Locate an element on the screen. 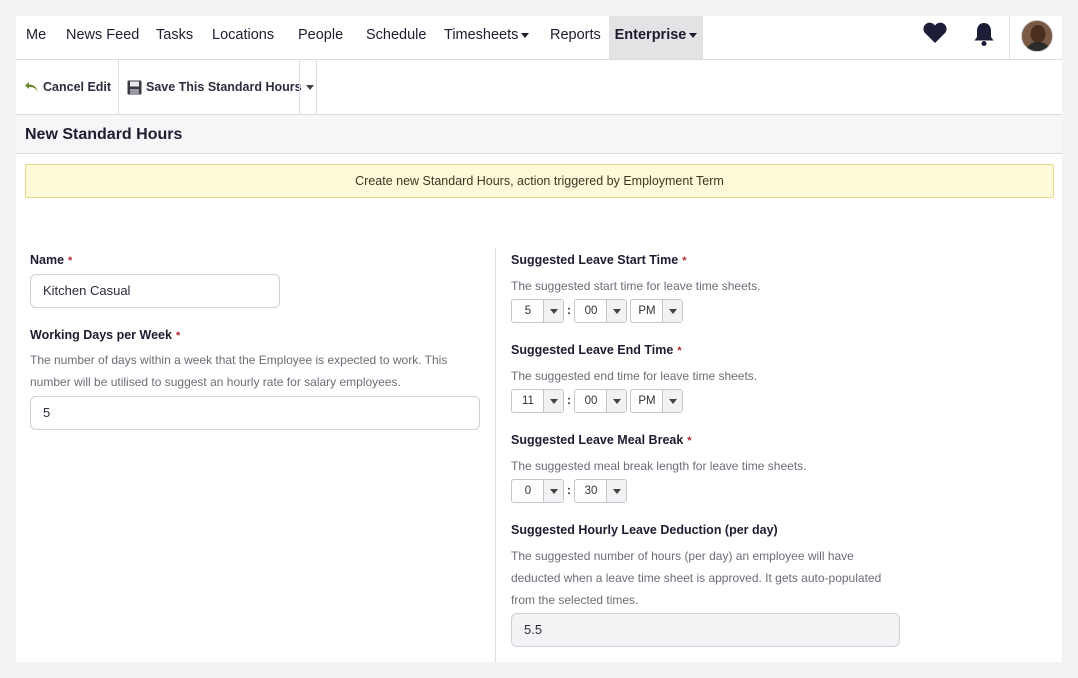 This screenshot has width=1078, height=678. leave-start-label-text: Suggested Leave Start Time is located at coordinates (595, 260).